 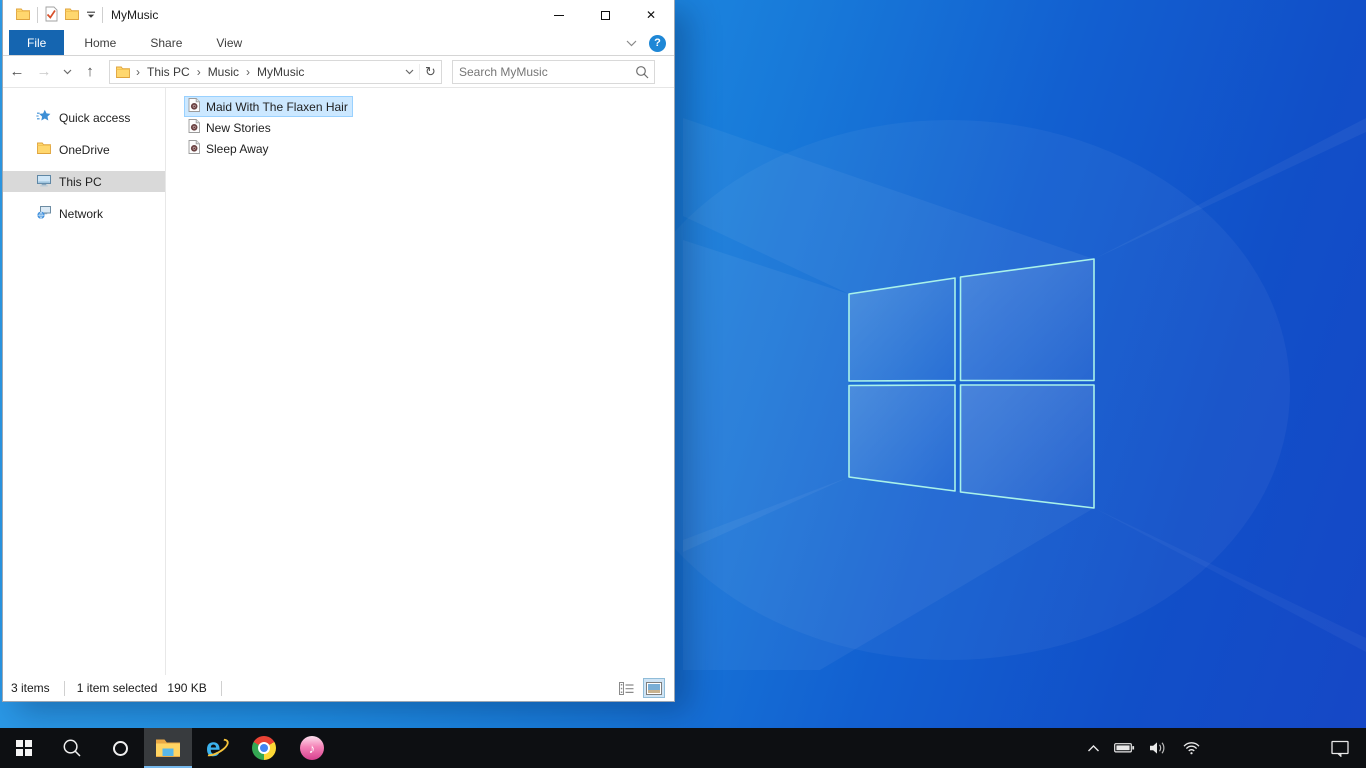 I want to click on wifi-button, so click(x=1191, y=748).